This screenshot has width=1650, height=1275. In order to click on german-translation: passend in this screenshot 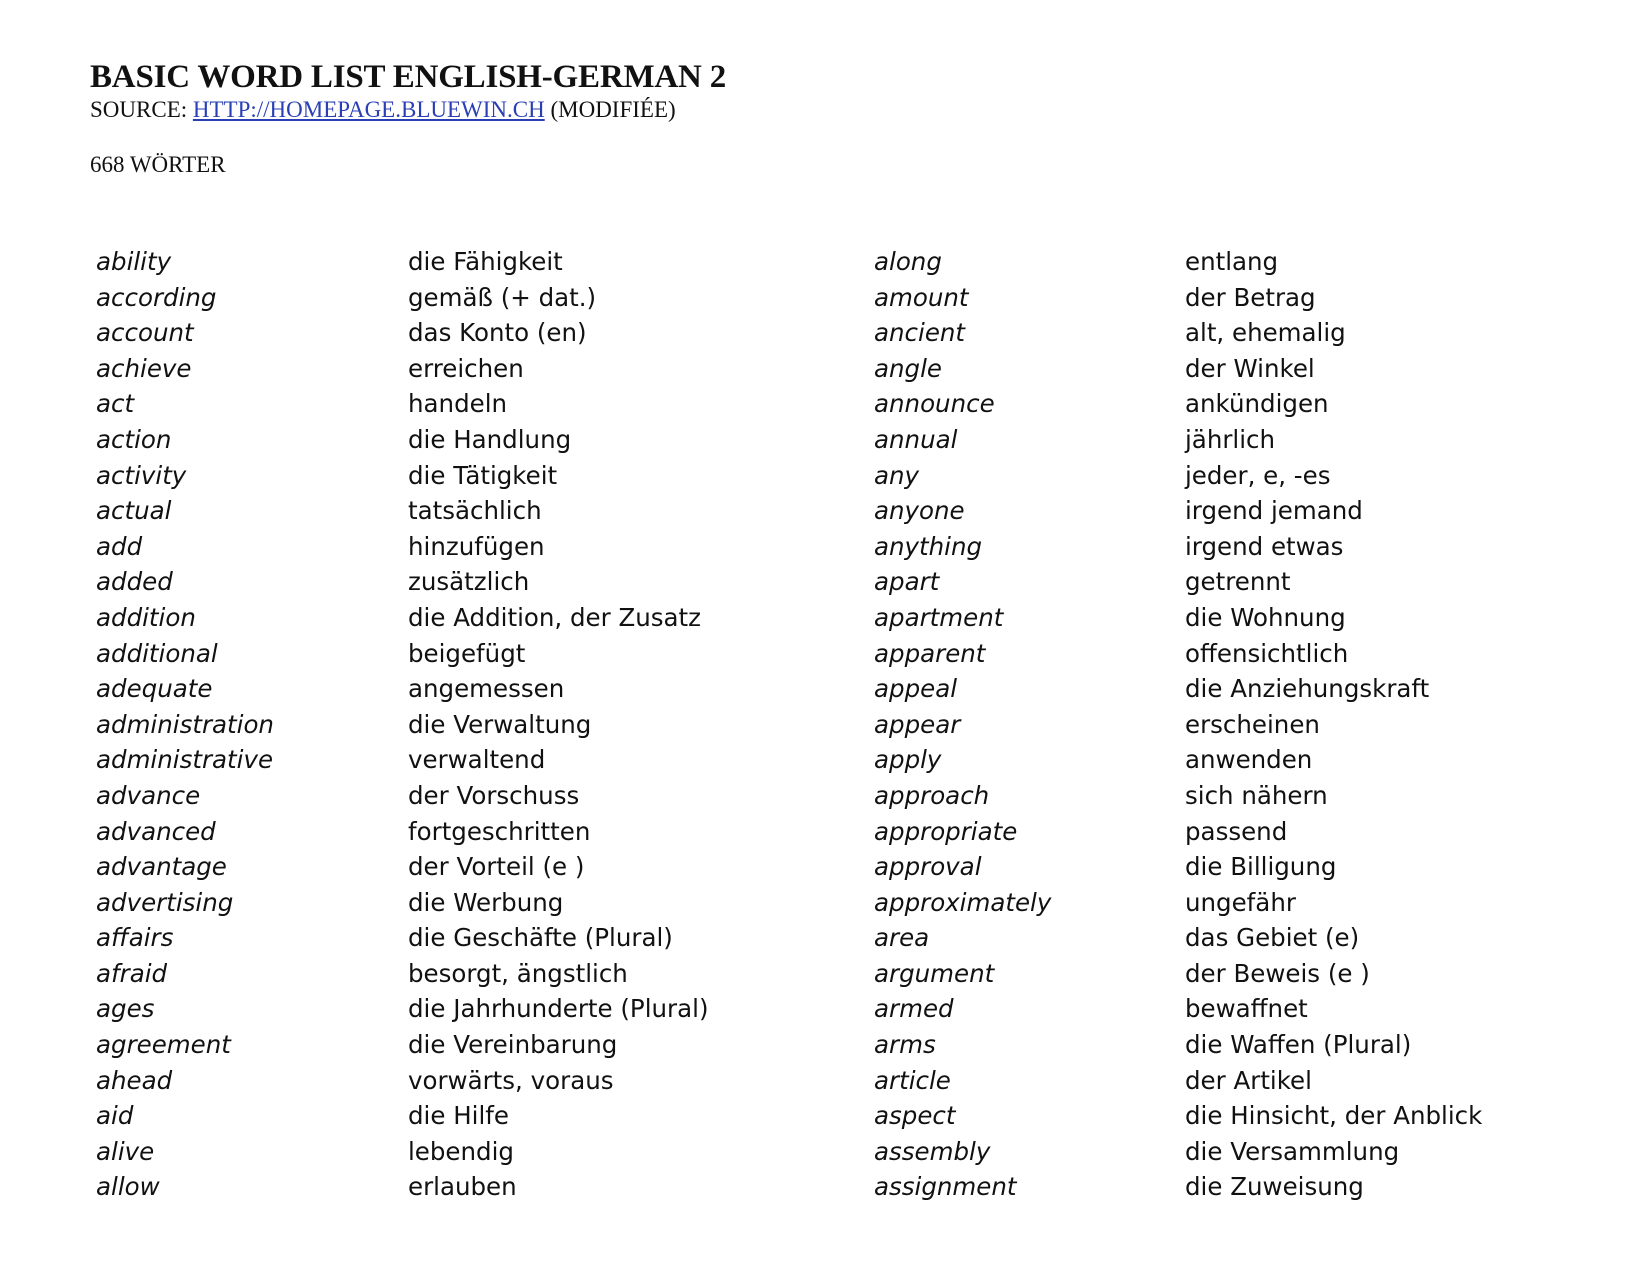, I will do `click(1236, 831)`.